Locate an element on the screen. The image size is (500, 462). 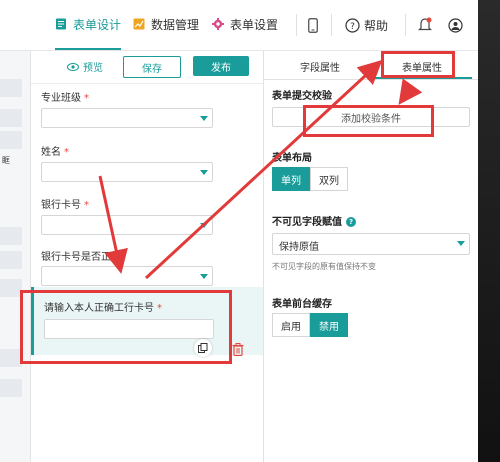
preview-label: 预览 is located at coordinates (93, 68).